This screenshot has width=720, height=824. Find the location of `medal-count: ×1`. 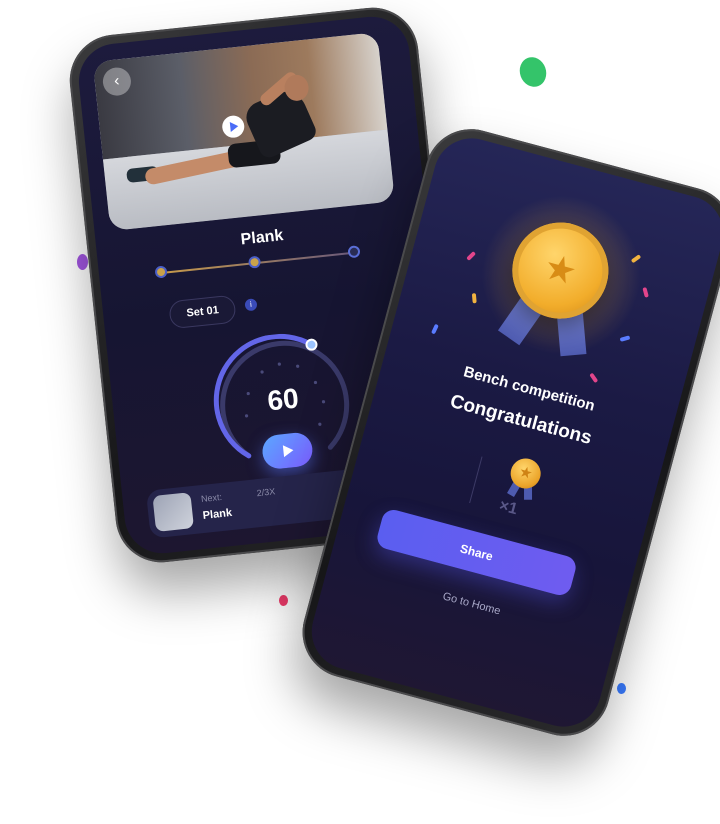

medal-count: ×1 is located at coordinates (508, 508).